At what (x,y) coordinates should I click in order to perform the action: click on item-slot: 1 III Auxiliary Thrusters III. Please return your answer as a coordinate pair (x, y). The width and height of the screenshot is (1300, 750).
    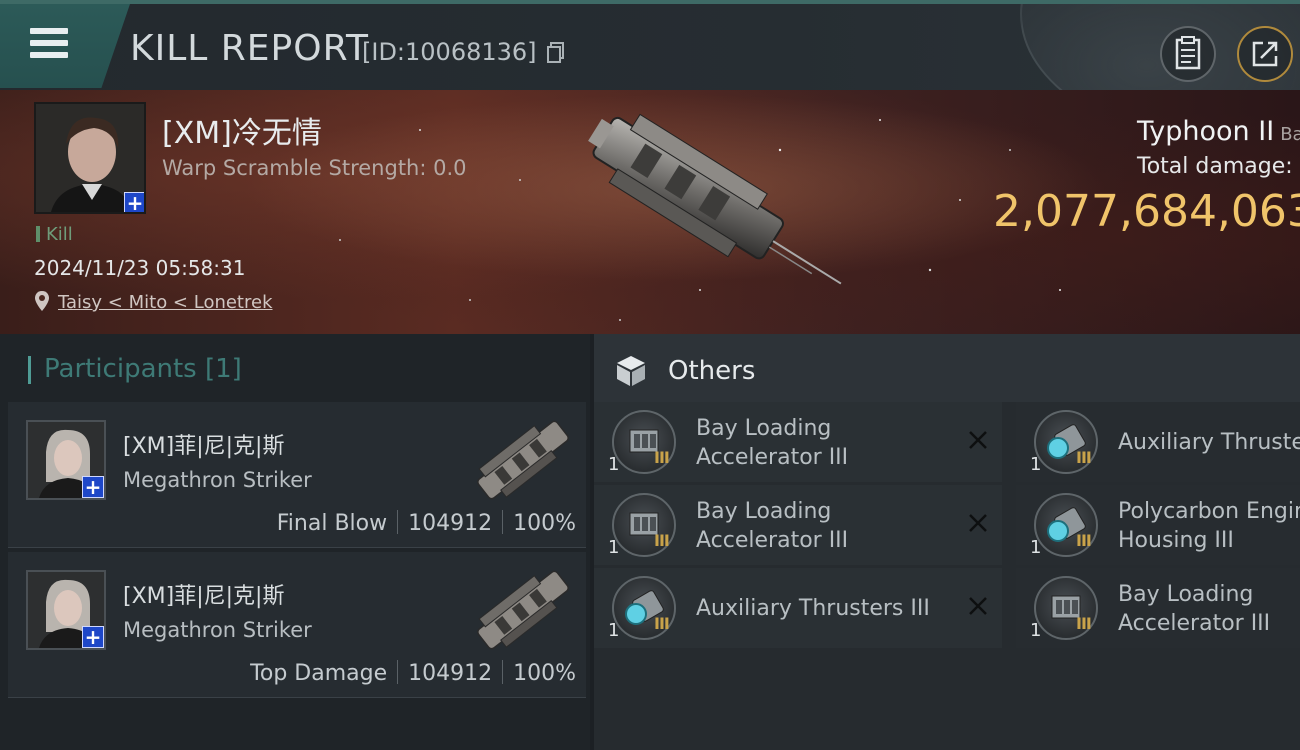
    Looking at the image, I should click on (798, 608).